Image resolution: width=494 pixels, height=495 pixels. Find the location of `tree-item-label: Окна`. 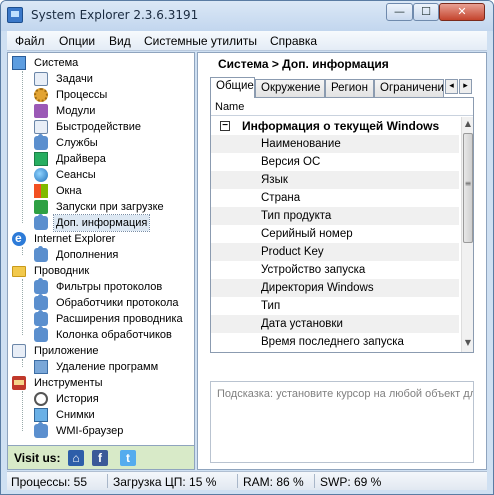

tree-item-label: Окна is located at coordinates (69, 191).